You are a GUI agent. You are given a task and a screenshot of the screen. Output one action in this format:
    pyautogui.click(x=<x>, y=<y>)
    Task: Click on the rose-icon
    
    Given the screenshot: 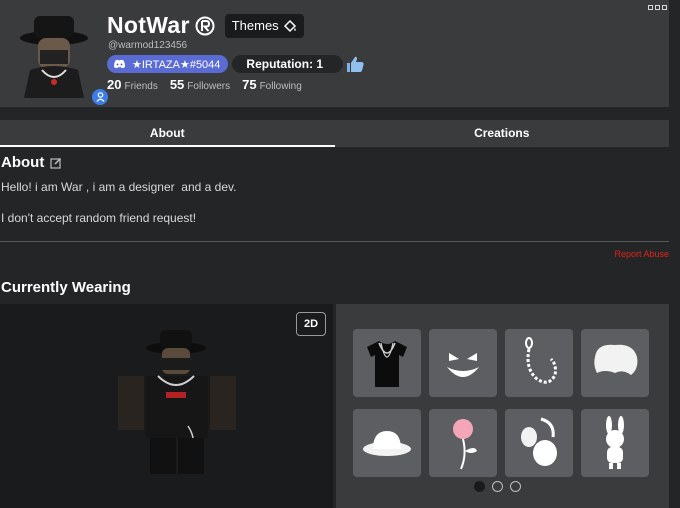 What is the action you would take?
    pyautogui.click(x=465, y=444)
    